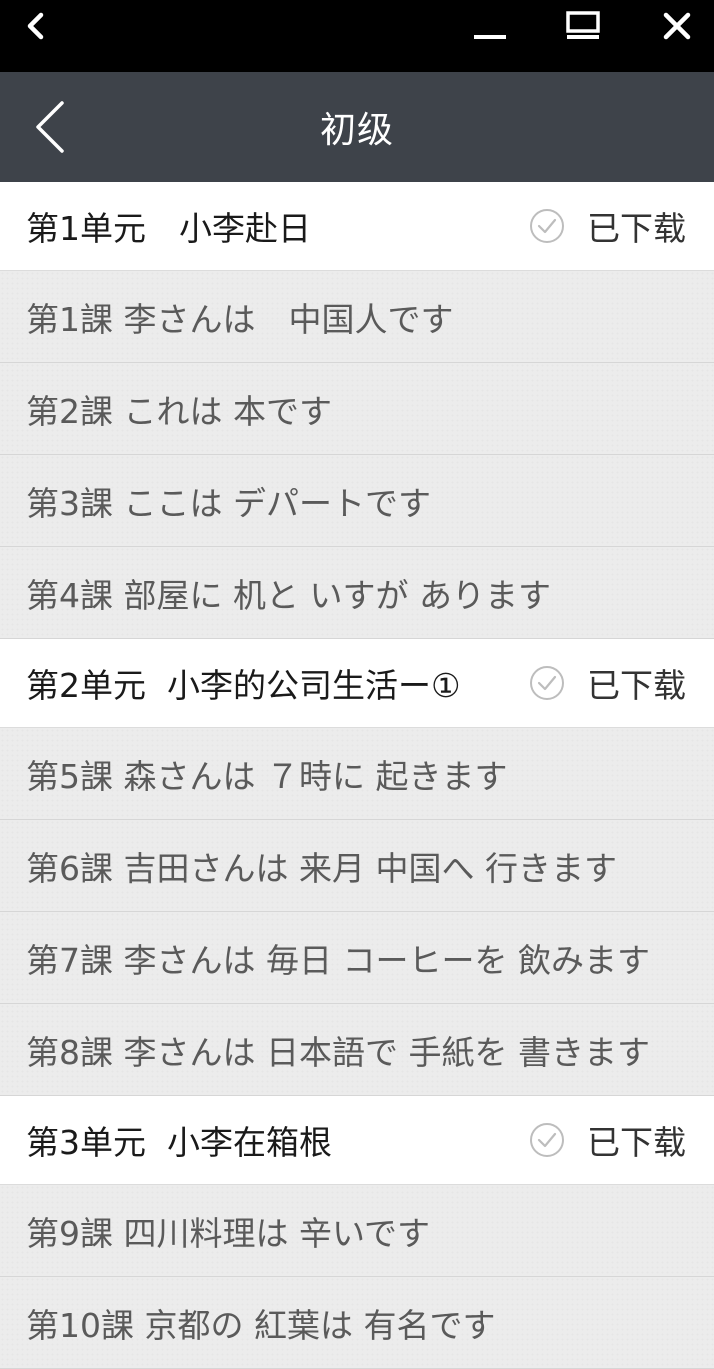 The image size is (714, 1369). What do you see at coordinates (490, 26) in the screenshot?
I see `minimize-button` at bounding box center [490, 26].